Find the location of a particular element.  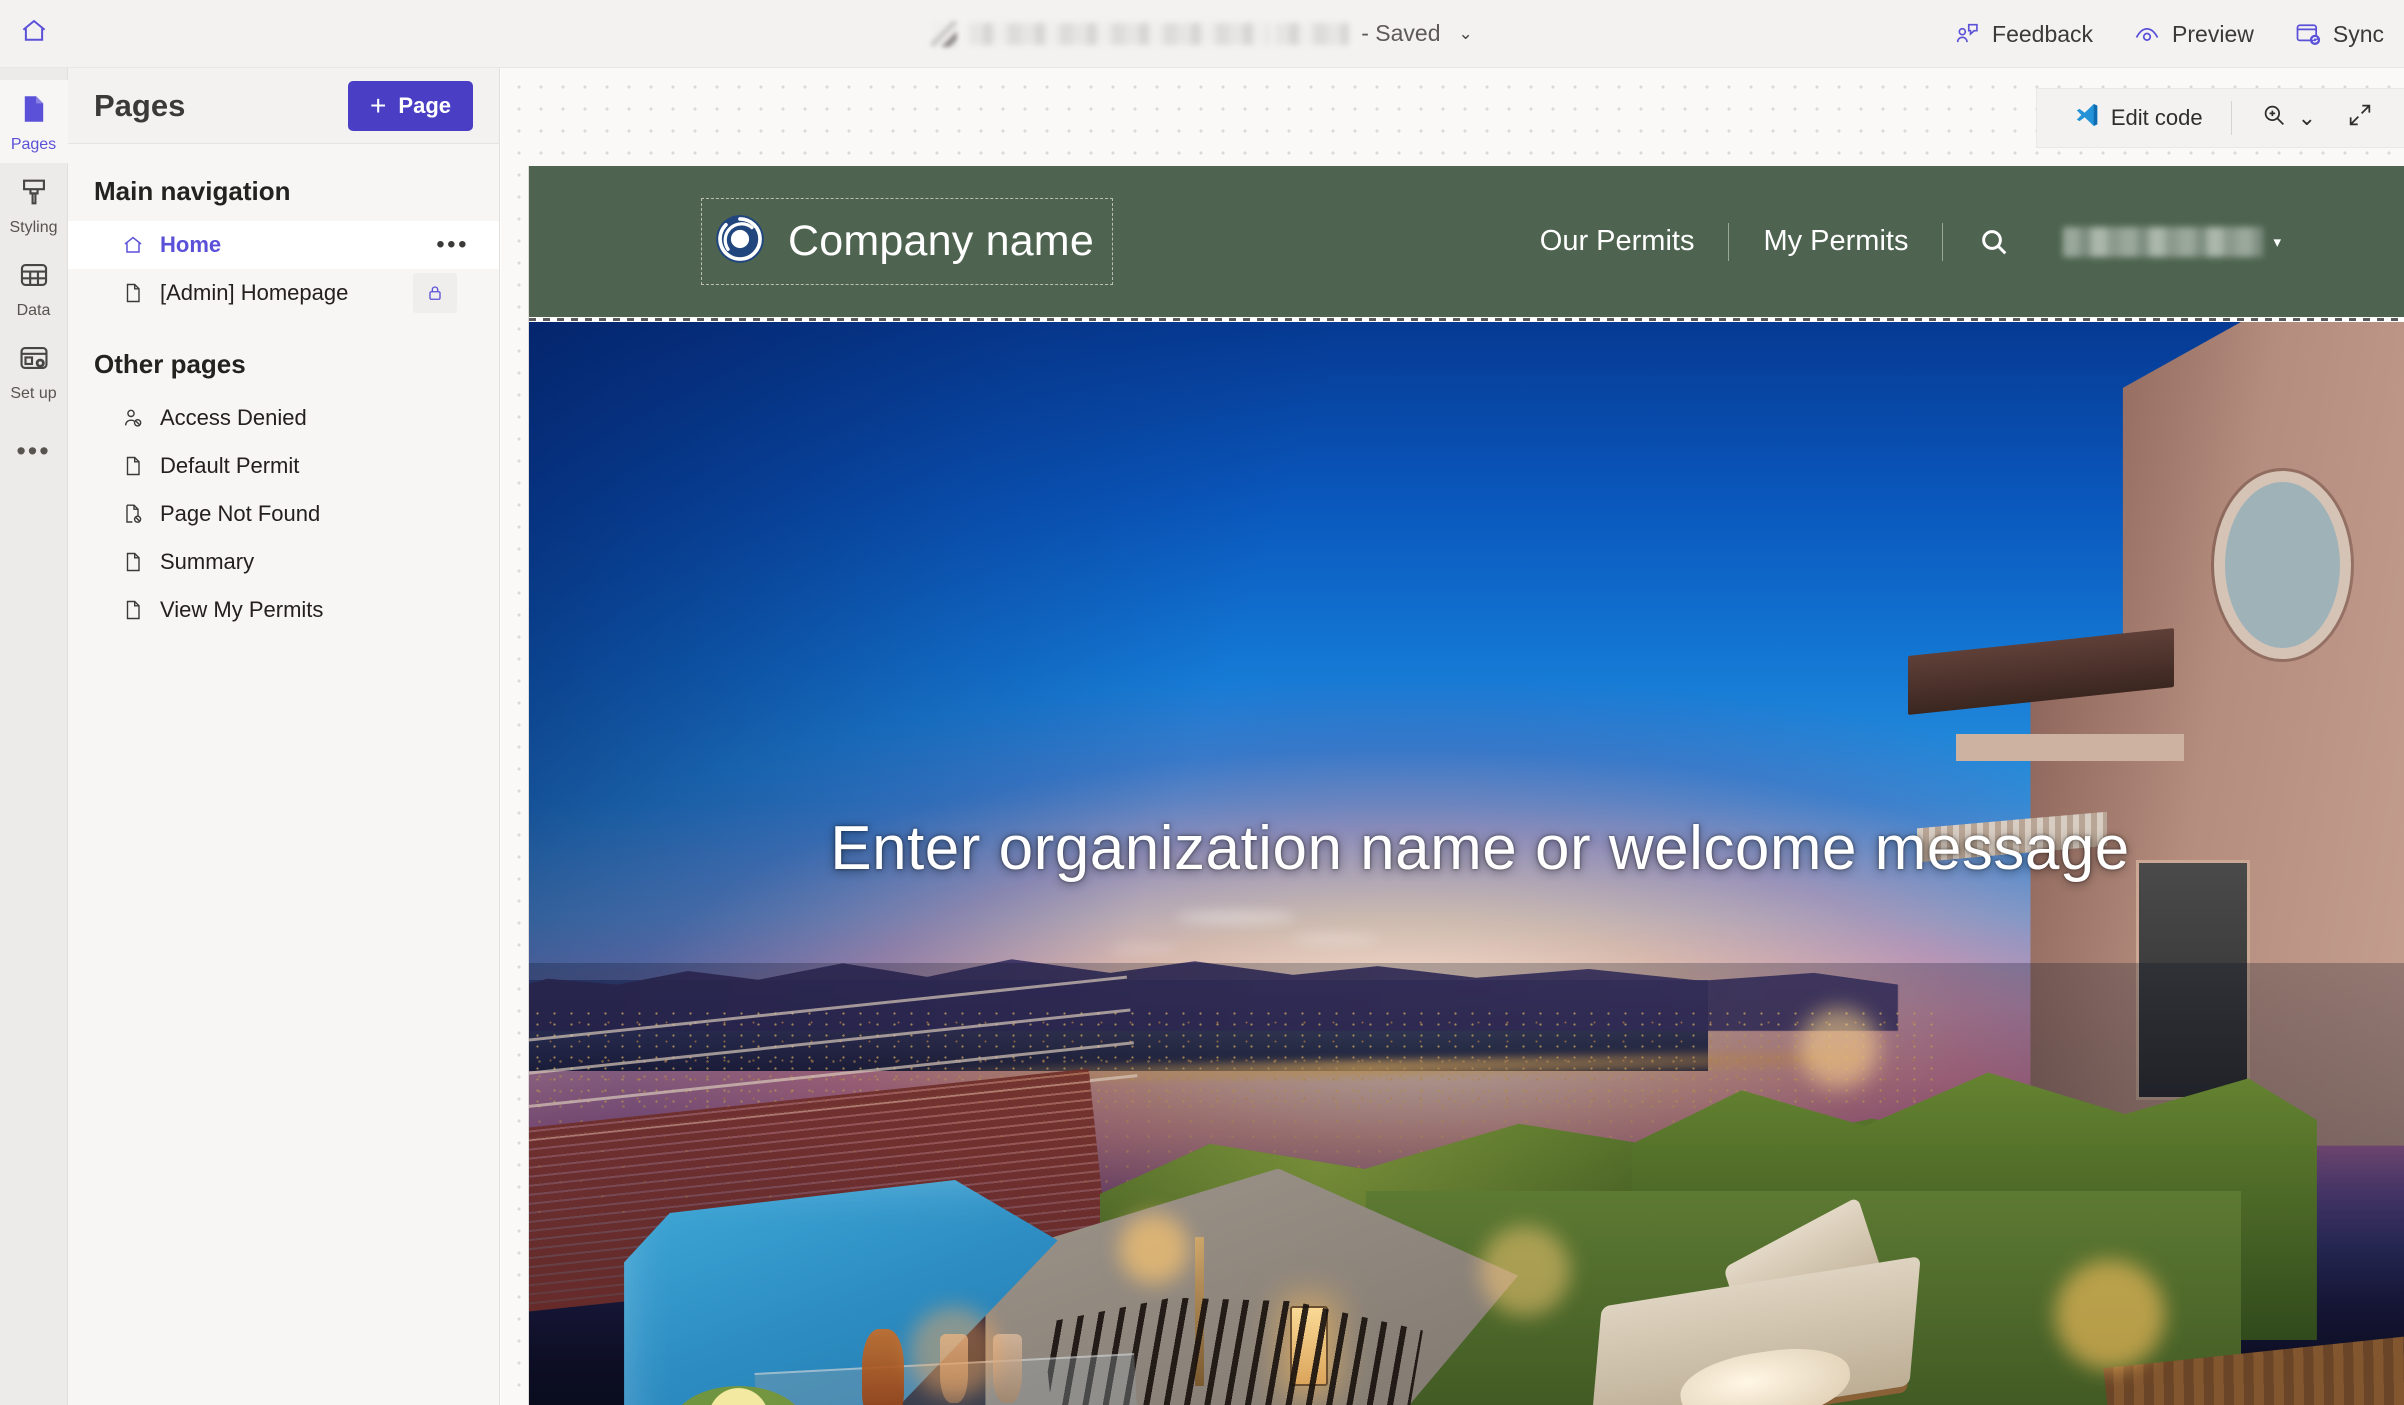

page-item-access-denied: Access Denied is located at coordinates (283, 418).